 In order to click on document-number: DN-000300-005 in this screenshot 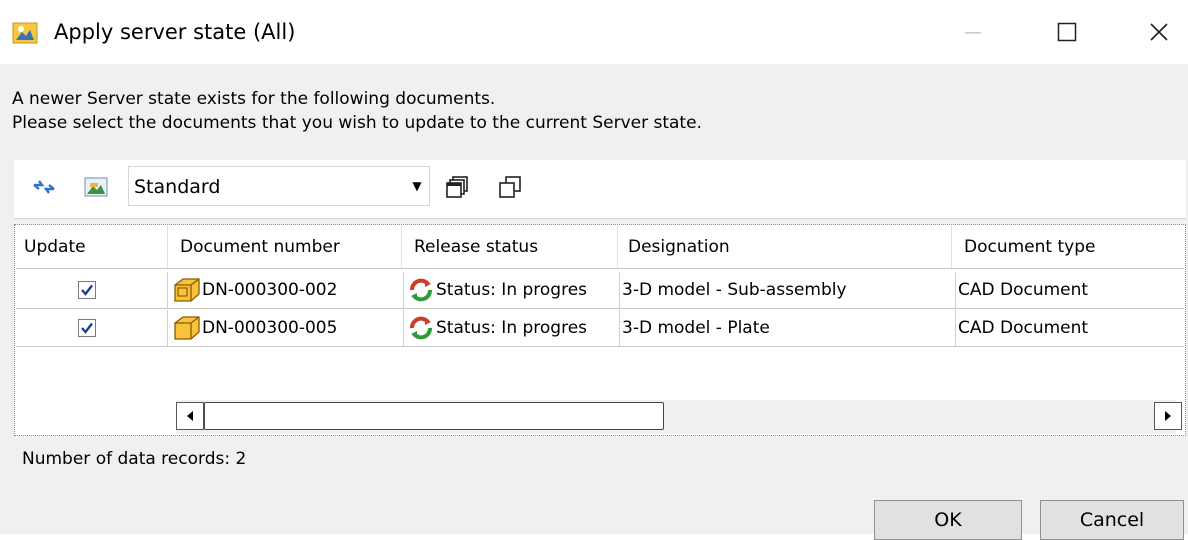, I will do `click(270, 328)`.